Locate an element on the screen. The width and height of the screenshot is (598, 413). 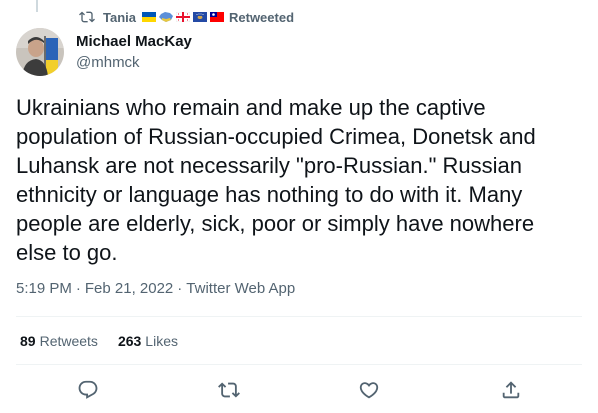
tweet-meta: 5:19 PM · Feb 21, 2022 · Twitter Web App is located at coordinates (155, 288).